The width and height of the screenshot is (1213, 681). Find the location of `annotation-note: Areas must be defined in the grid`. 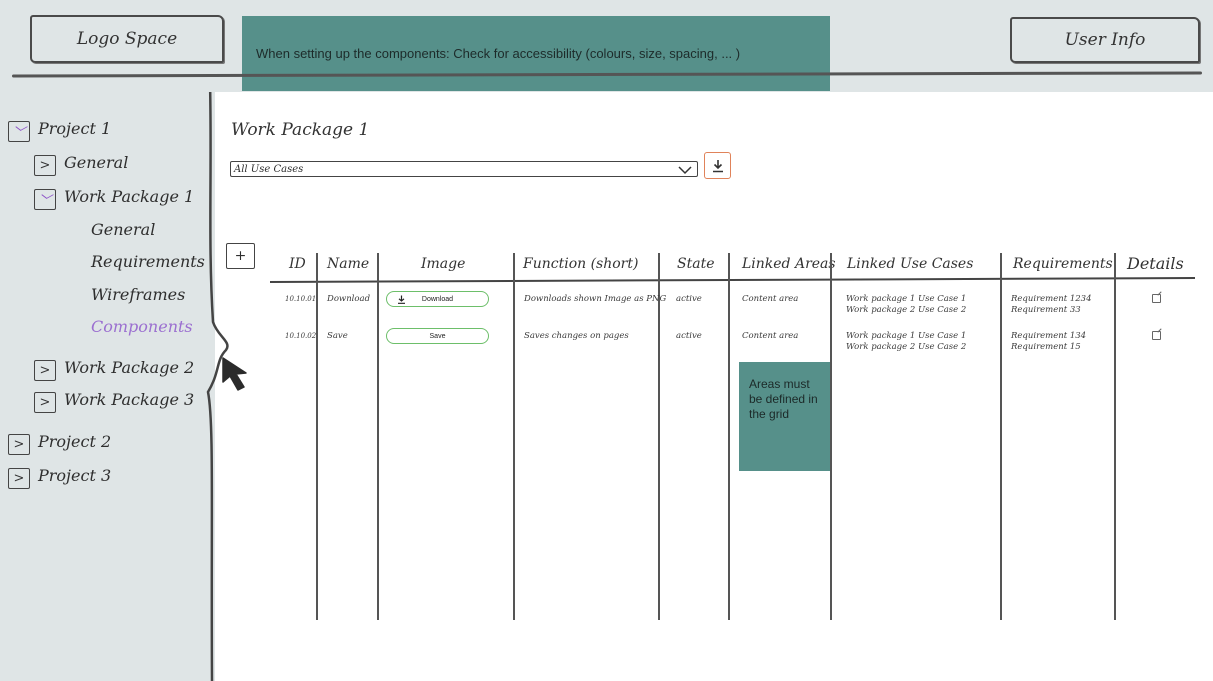

annotation-note: Areas must be defined in the grid is located at coordinates (784, 416).